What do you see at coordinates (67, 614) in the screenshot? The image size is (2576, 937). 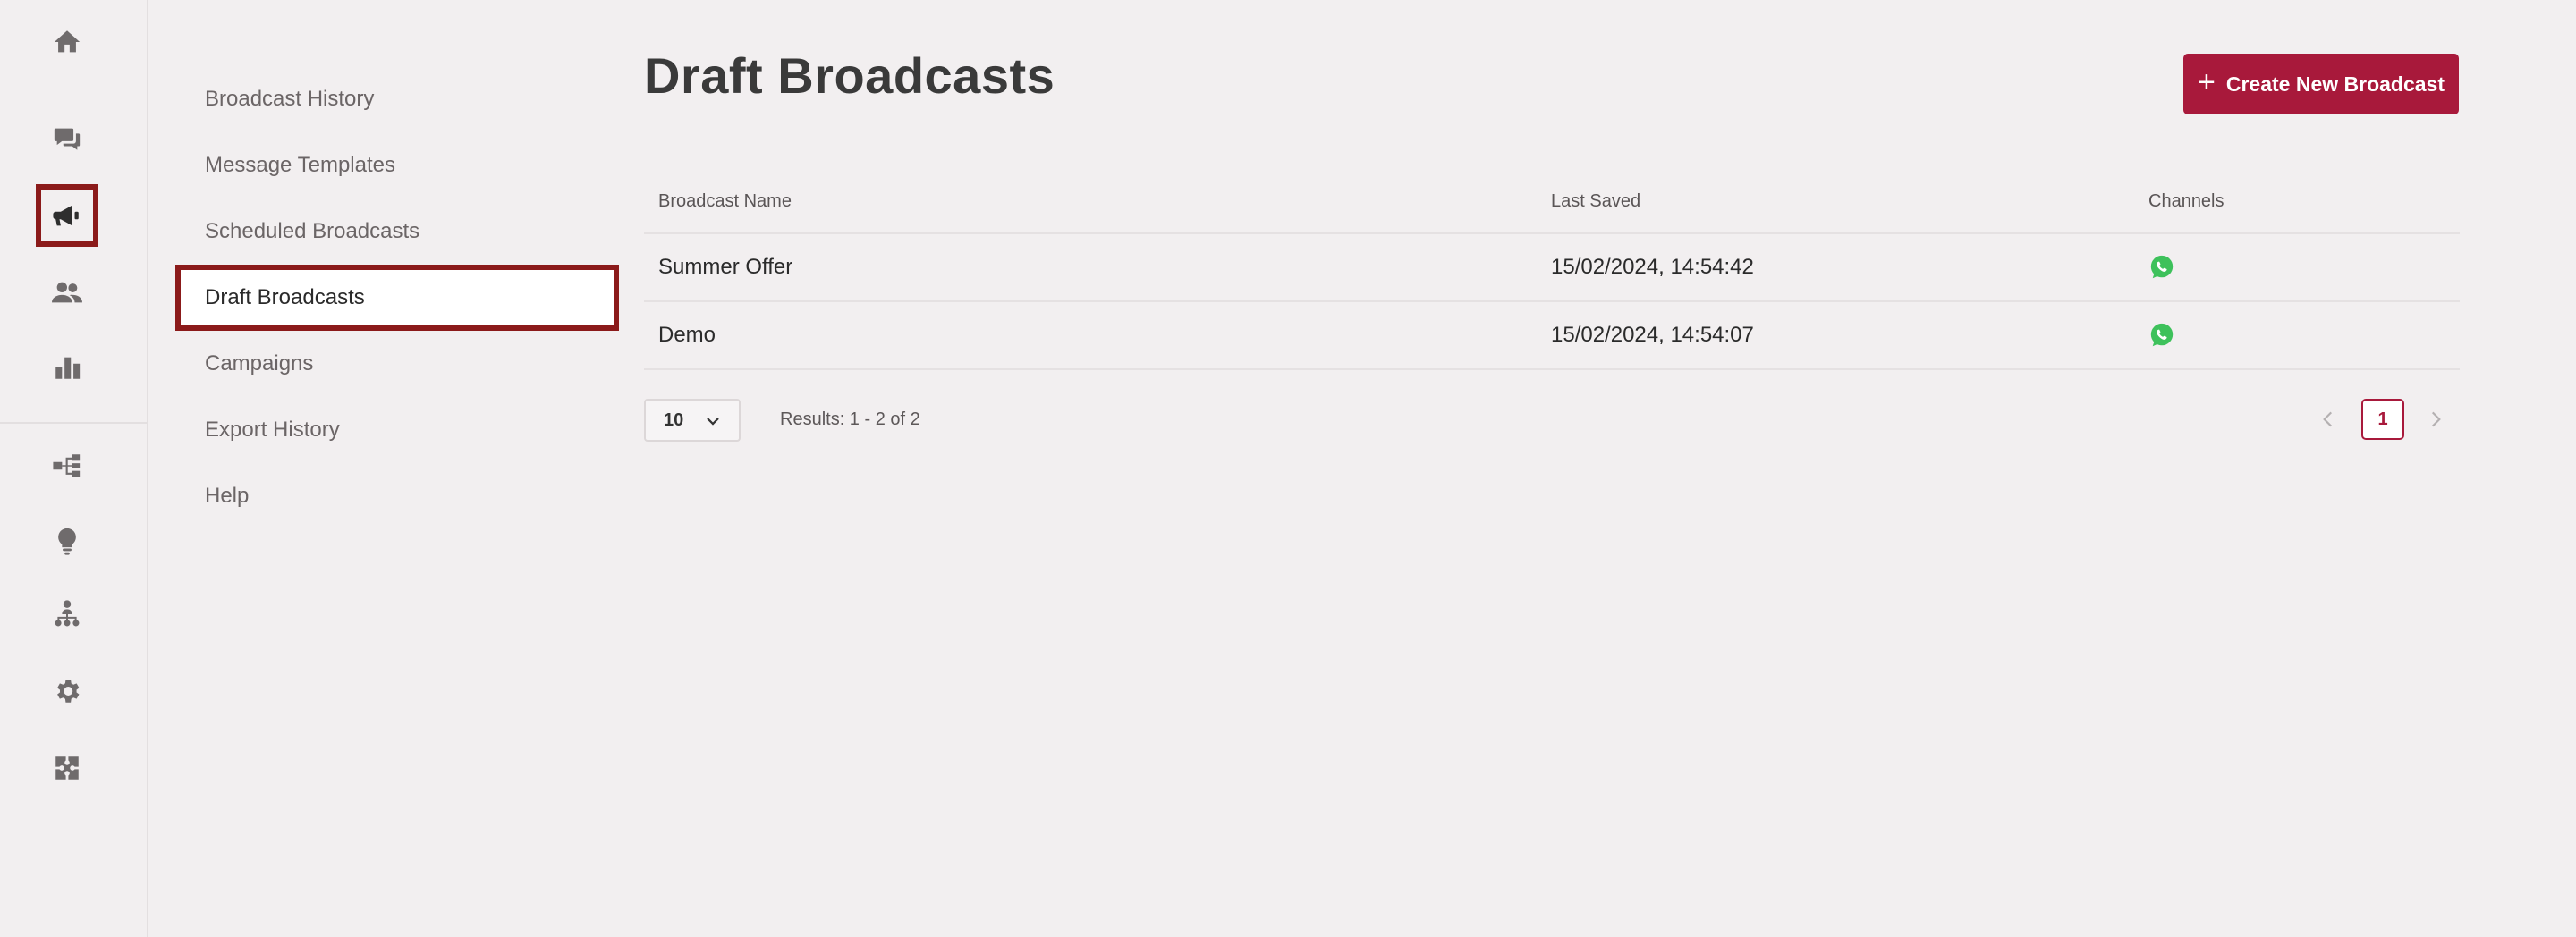 I see `team-hierarchy-icon` at bounding box center [67, 614].